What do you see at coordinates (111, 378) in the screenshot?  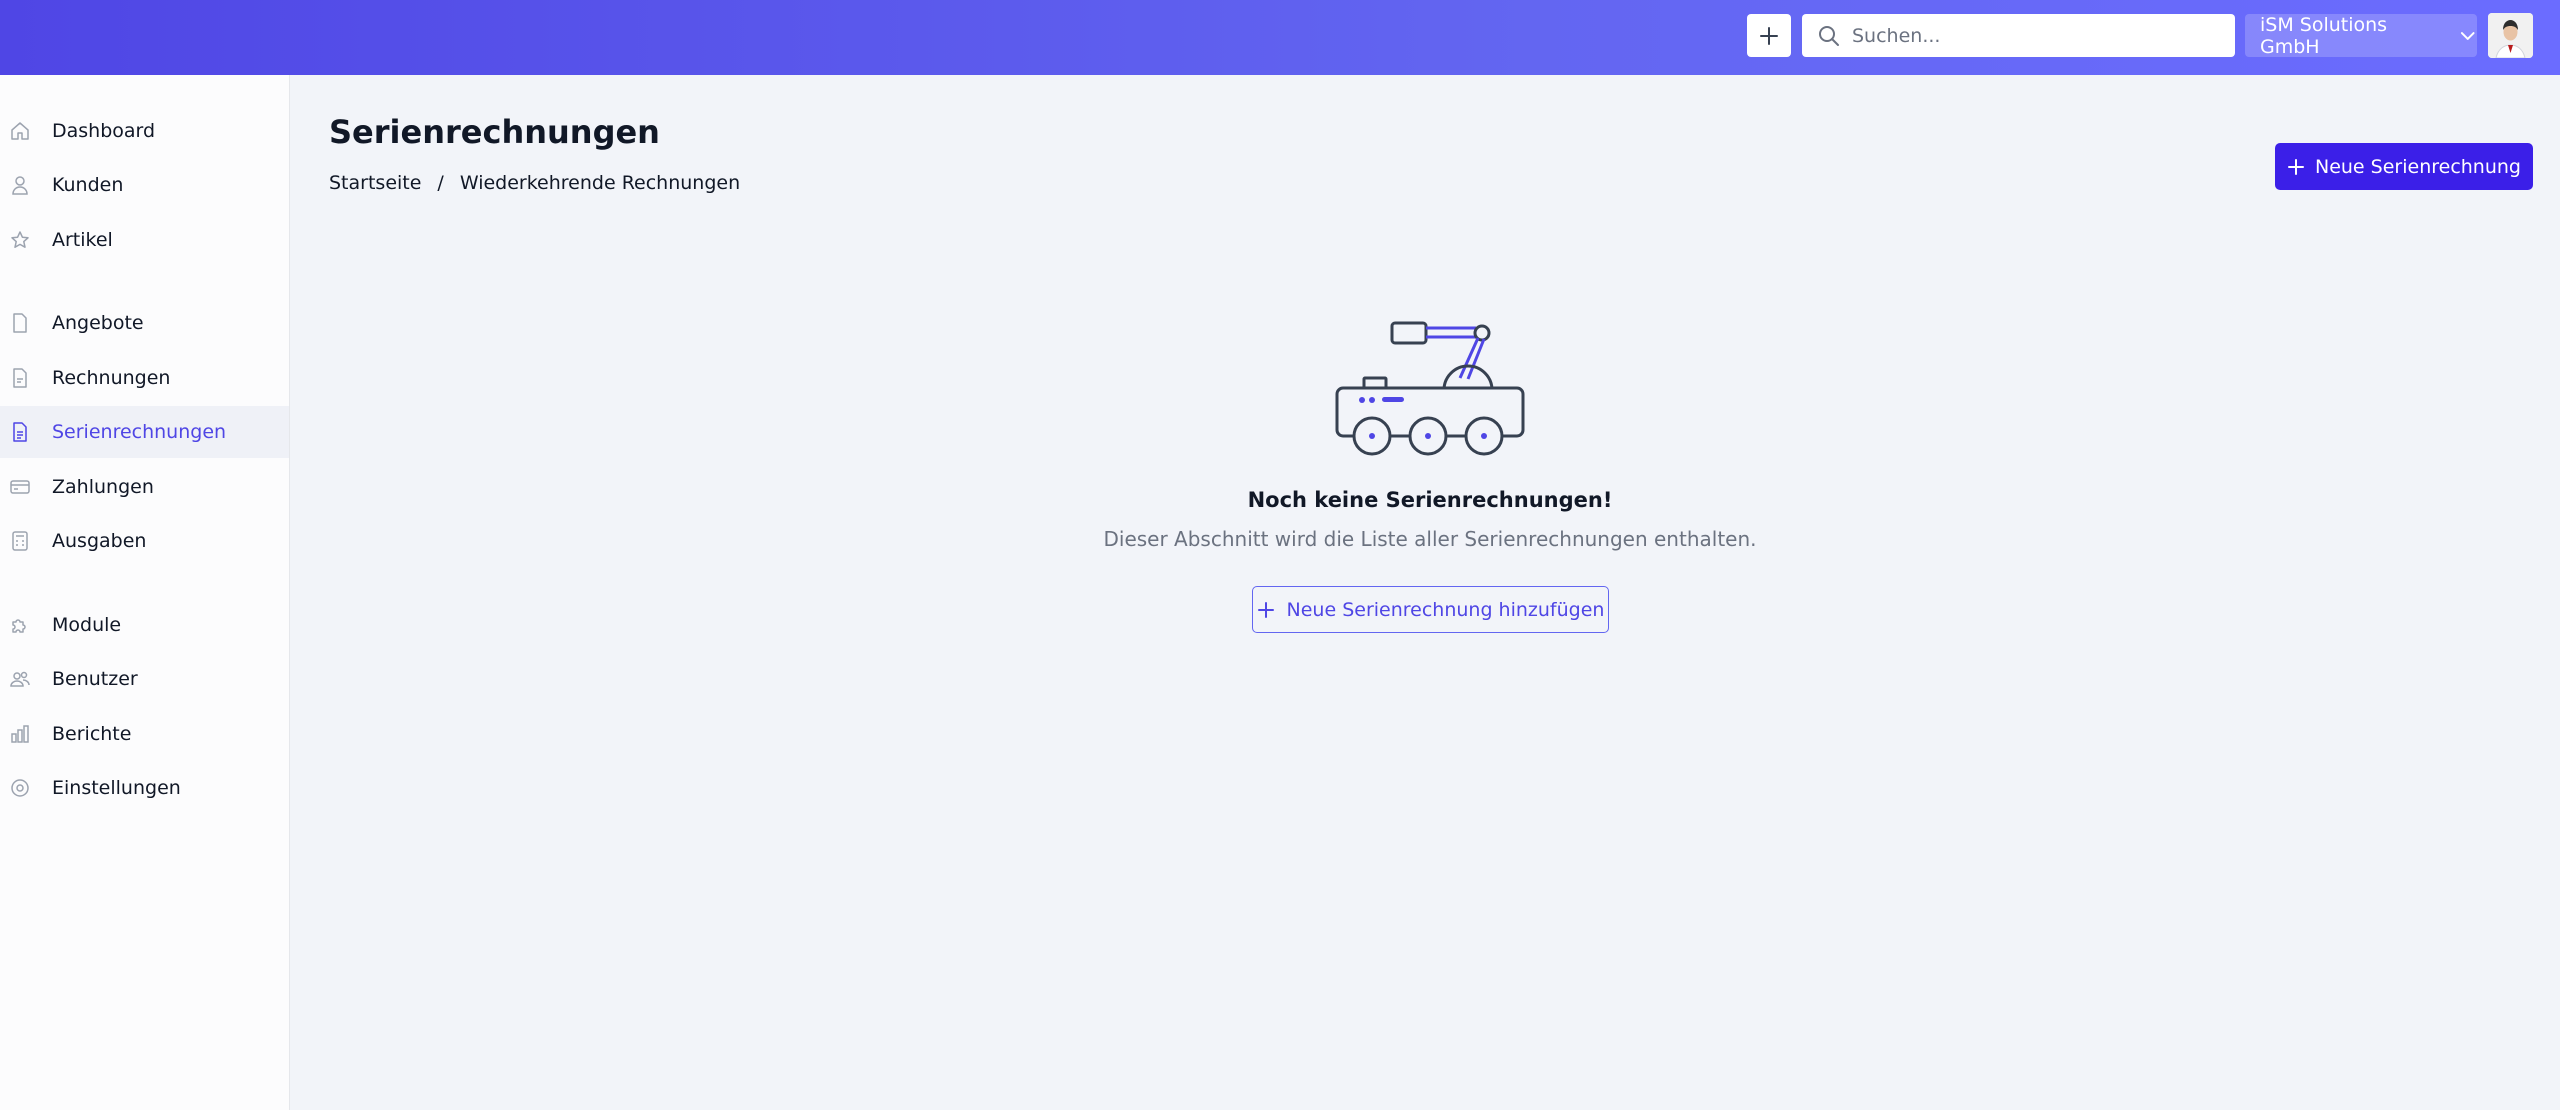 I see `sidebar-item-label: Rechnungen` at bounding box center [111, 378].